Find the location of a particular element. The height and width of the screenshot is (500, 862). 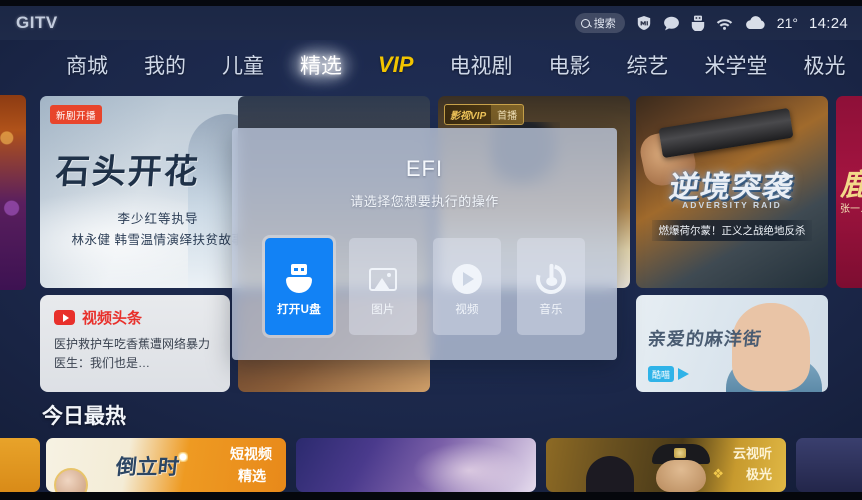

news-title: 视频头条 is located at coordinates (112, 318).